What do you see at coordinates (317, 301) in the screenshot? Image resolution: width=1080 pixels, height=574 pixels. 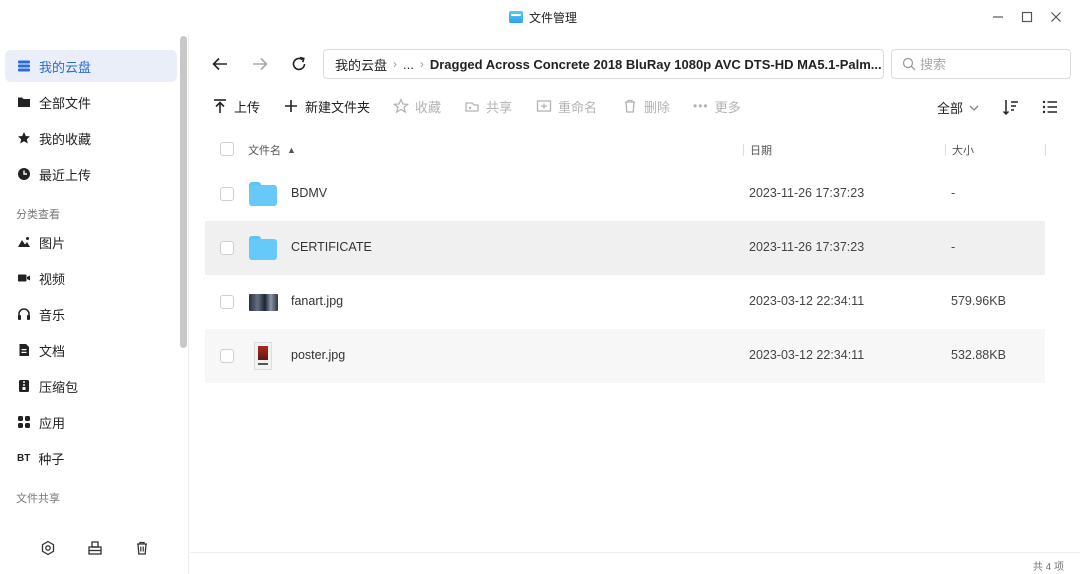 I see `file-name: fanart.jpg` at bounding box center [317, 301].